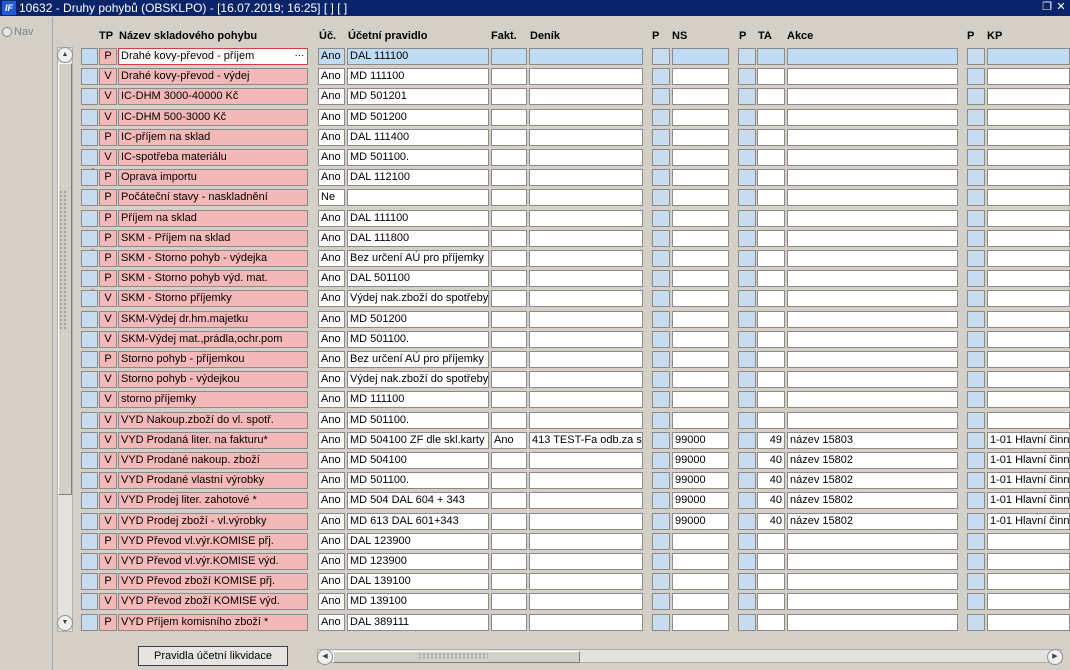 This screenshot has height=670, width=1070. I want to click on name-cell: IC-DHM 500-3000 Kč, so click(213, 117).